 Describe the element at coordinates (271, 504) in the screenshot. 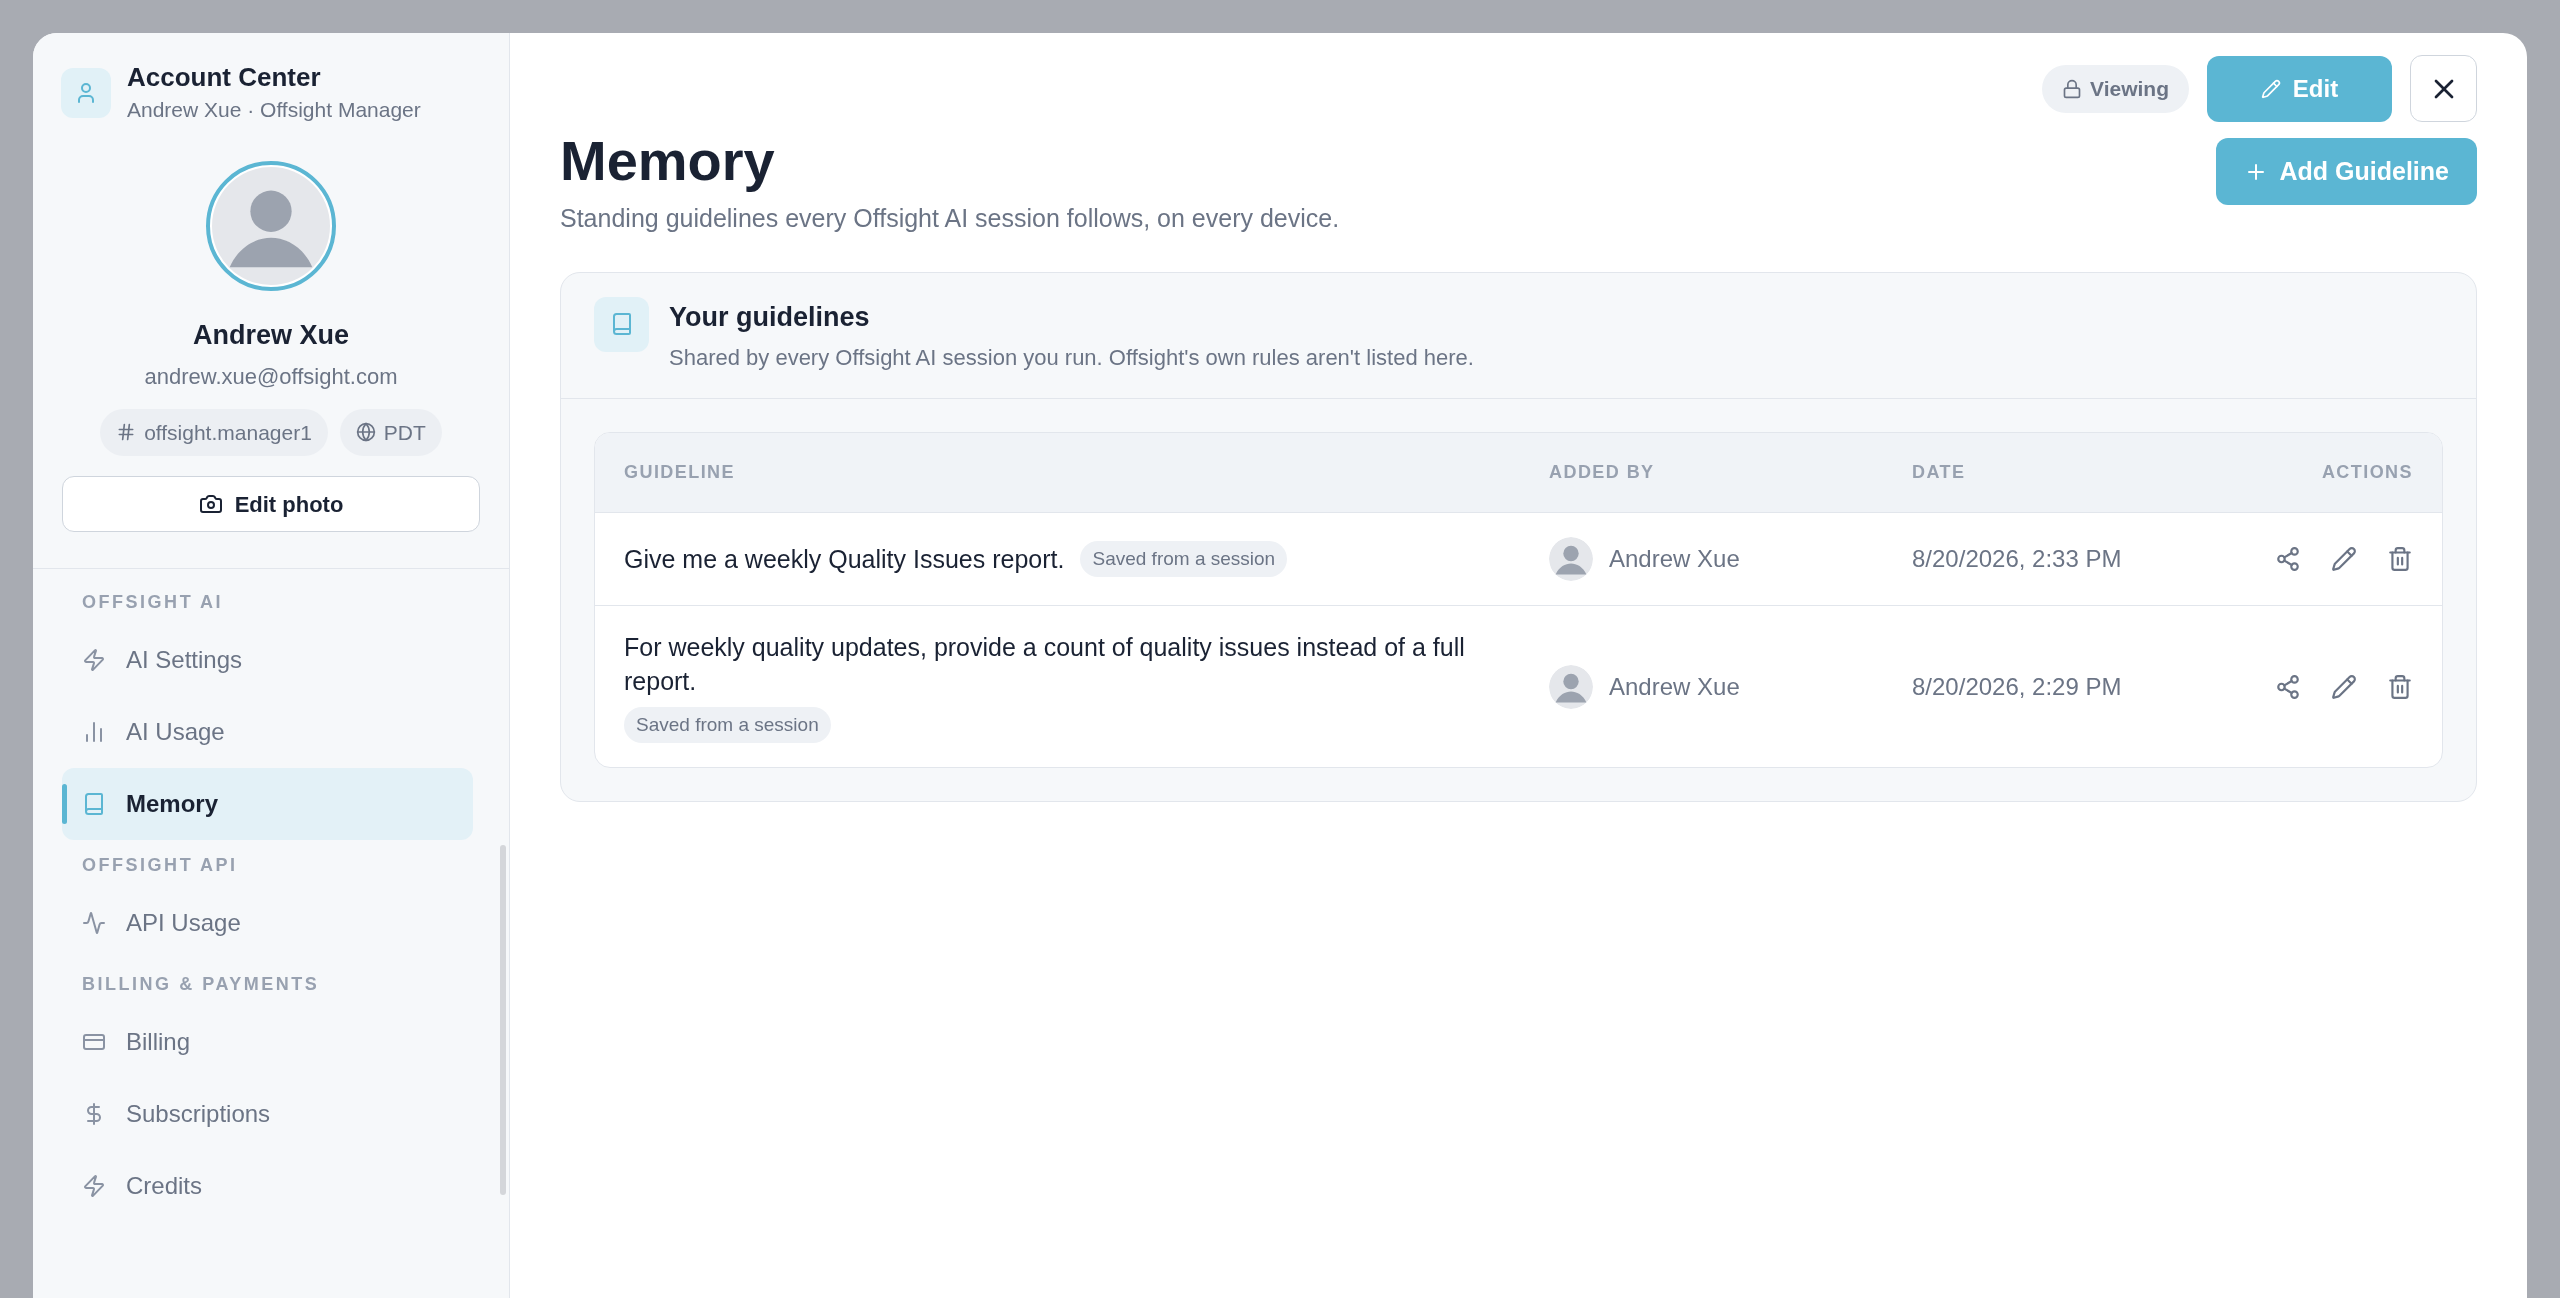

I see `edit-photo-button: Edit photo` at that location.